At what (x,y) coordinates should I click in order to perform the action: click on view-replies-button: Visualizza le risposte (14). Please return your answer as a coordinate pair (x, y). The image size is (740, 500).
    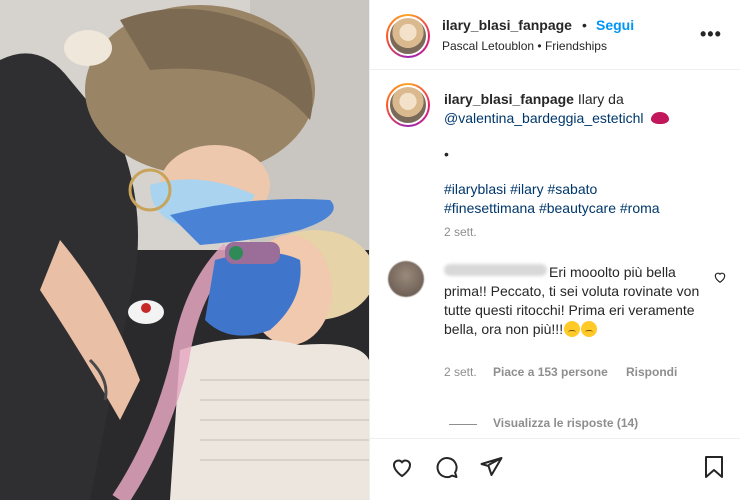
    Looking at the image, I should click on (565, 423).